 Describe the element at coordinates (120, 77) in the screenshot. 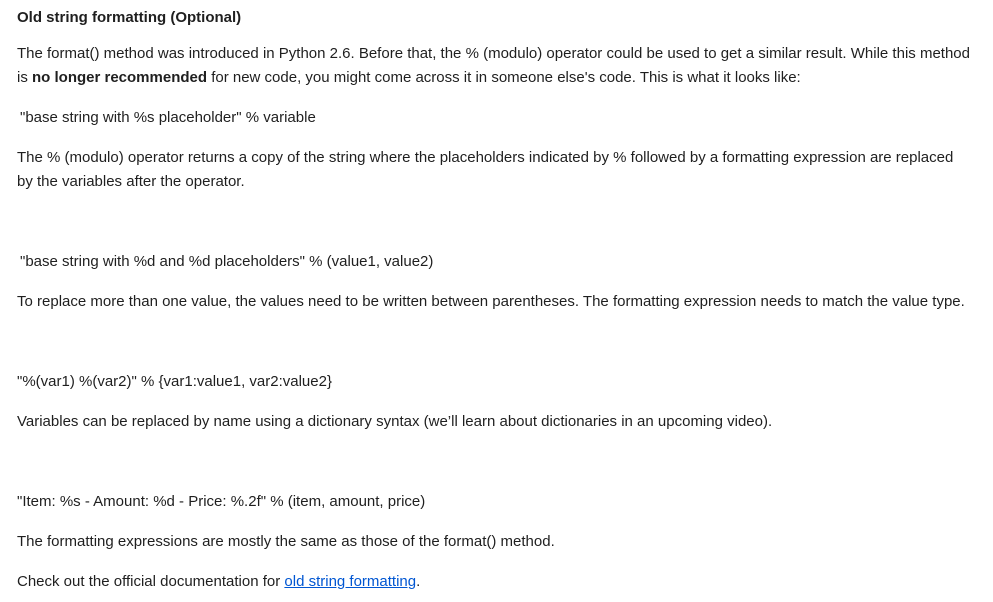

I see `intro-bold-text: no longer recommended` at that location.